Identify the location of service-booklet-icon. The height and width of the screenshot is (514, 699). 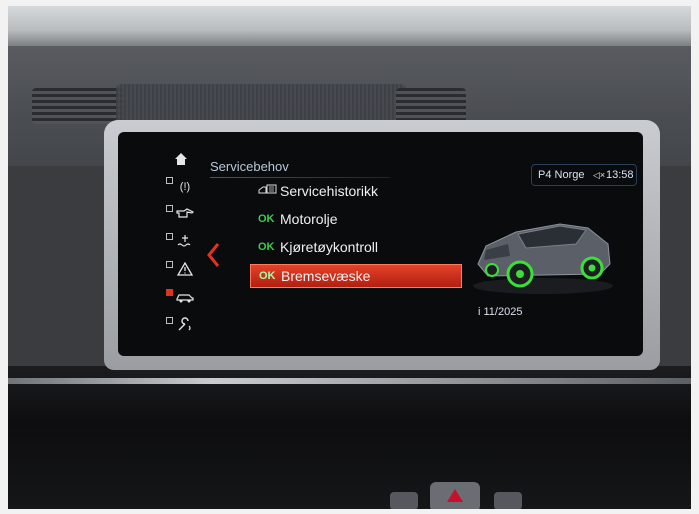
(268, 192).